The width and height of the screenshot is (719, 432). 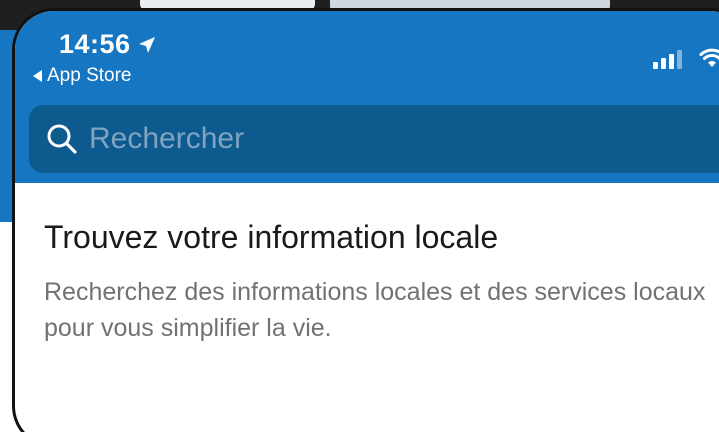 I want to click on cellular-signal-icon, so click(x=667, y=59).